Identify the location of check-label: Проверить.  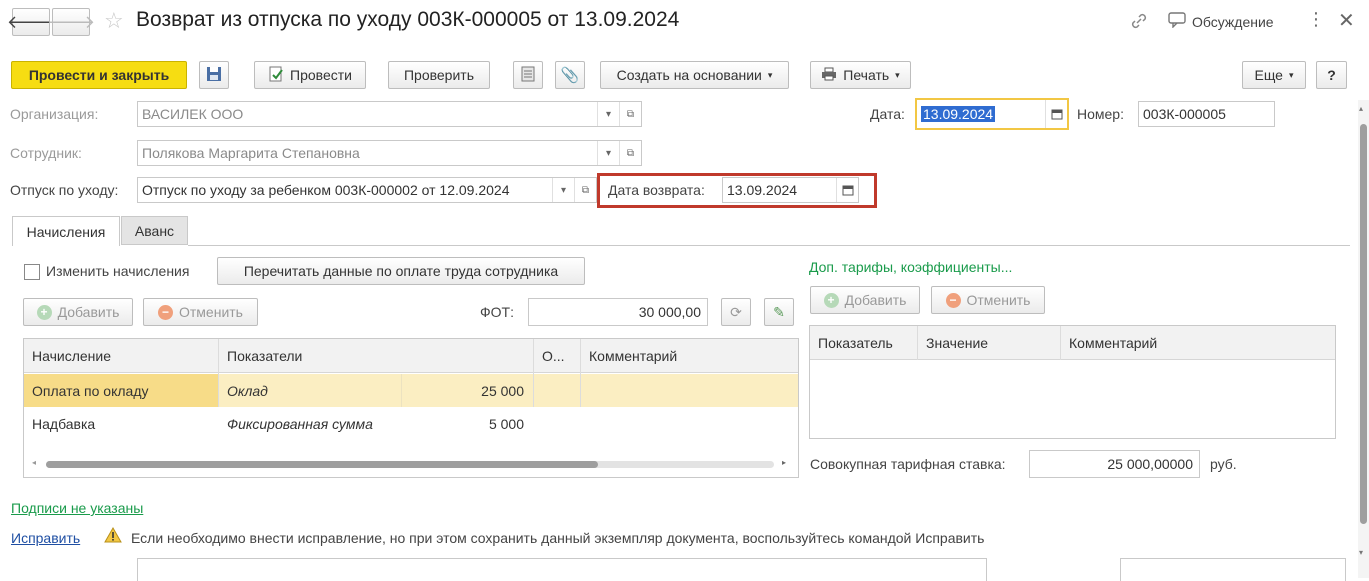
(438, 75).